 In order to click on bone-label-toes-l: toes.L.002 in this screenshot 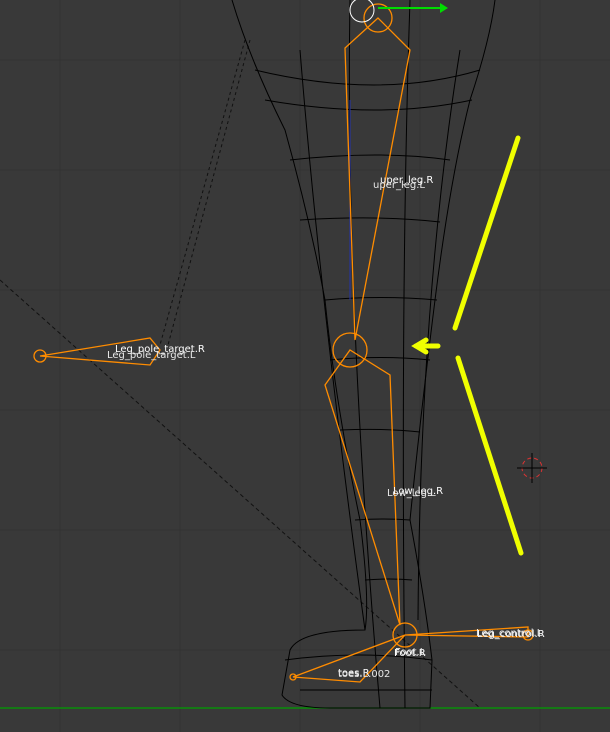, I will do `click(364, 674)`.